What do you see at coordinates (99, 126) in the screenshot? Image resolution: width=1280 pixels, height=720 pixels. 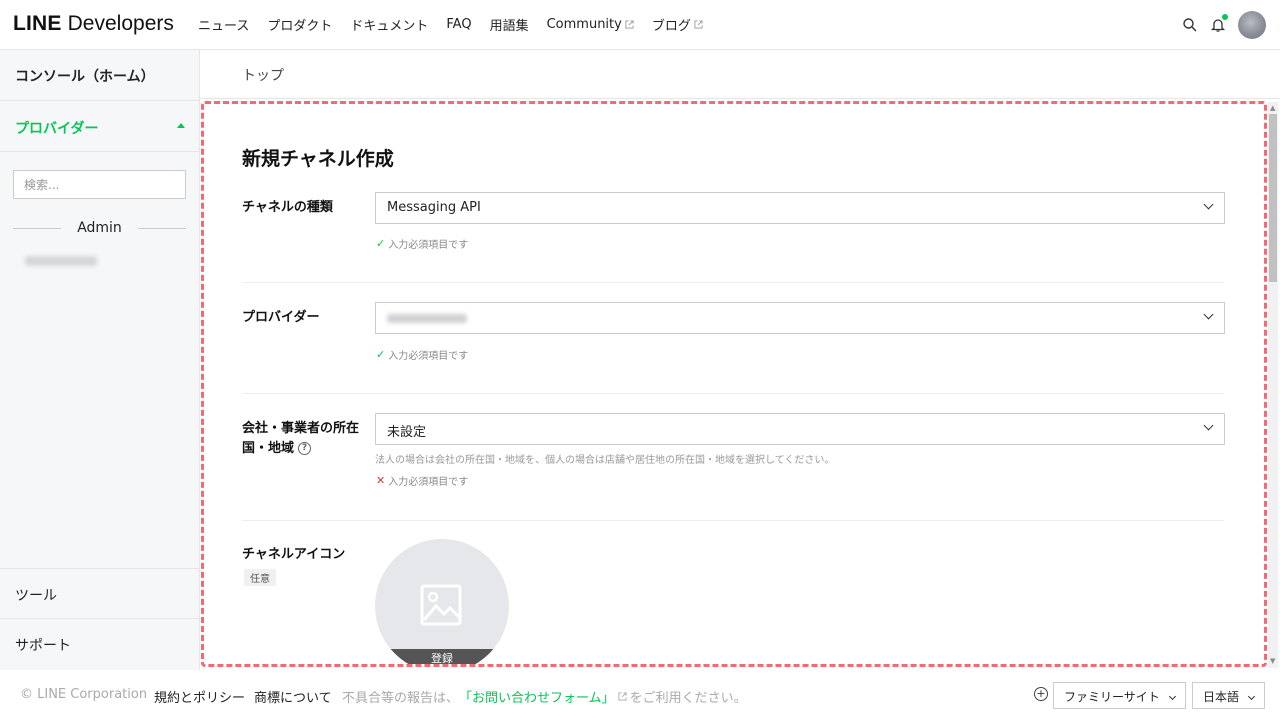 I see `sidebar-item-providers: プロバイダー` at bounding box center [99, 126].